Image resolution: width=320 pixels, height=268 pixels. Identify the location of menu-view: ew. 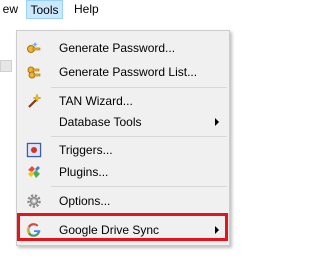
(9, 9).